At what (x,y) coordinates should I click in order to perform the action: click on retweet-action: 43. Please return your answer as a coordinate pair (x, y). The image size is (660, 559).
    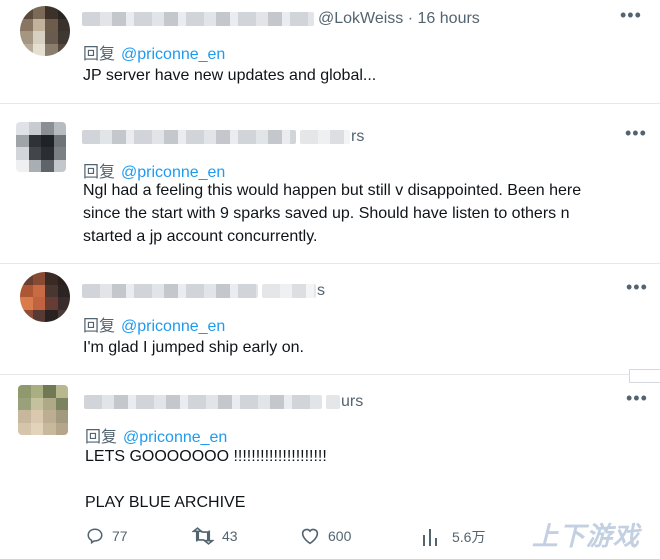
    Looking at the image, I should click on (215, 536).